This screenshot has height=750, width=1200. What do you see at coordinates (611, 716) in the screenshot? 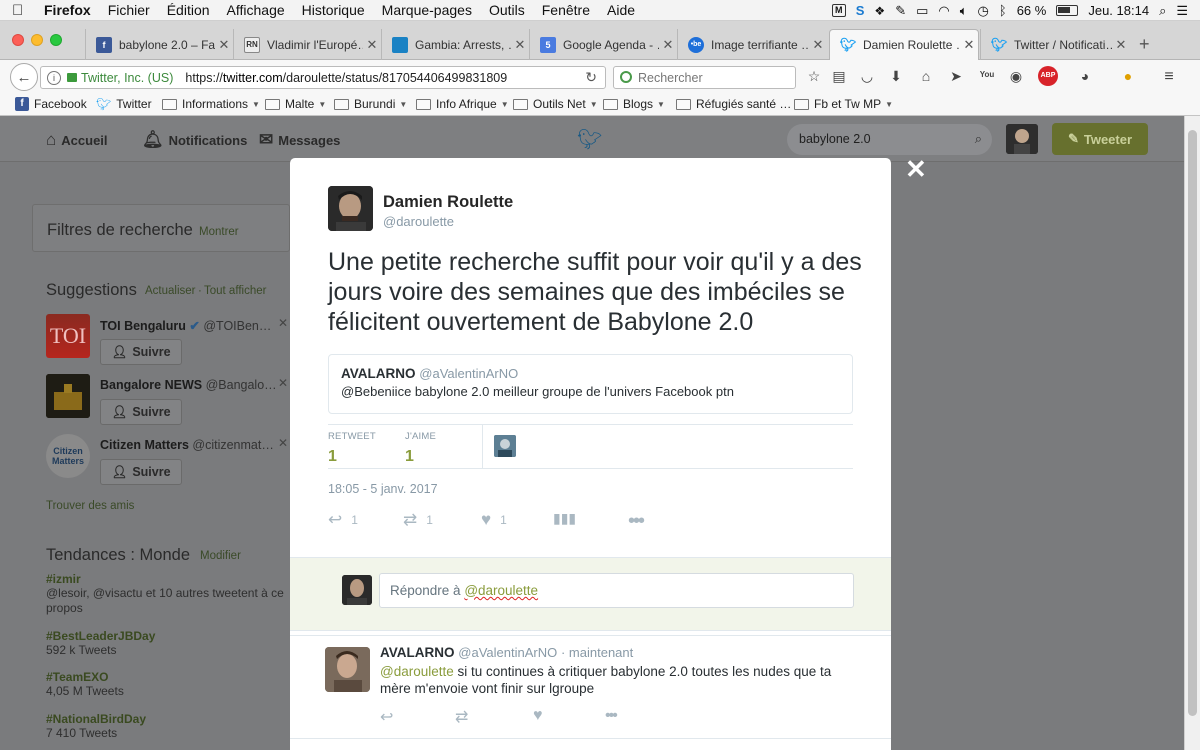
I see `more-icon: •••` at bounding box center [611, 716].